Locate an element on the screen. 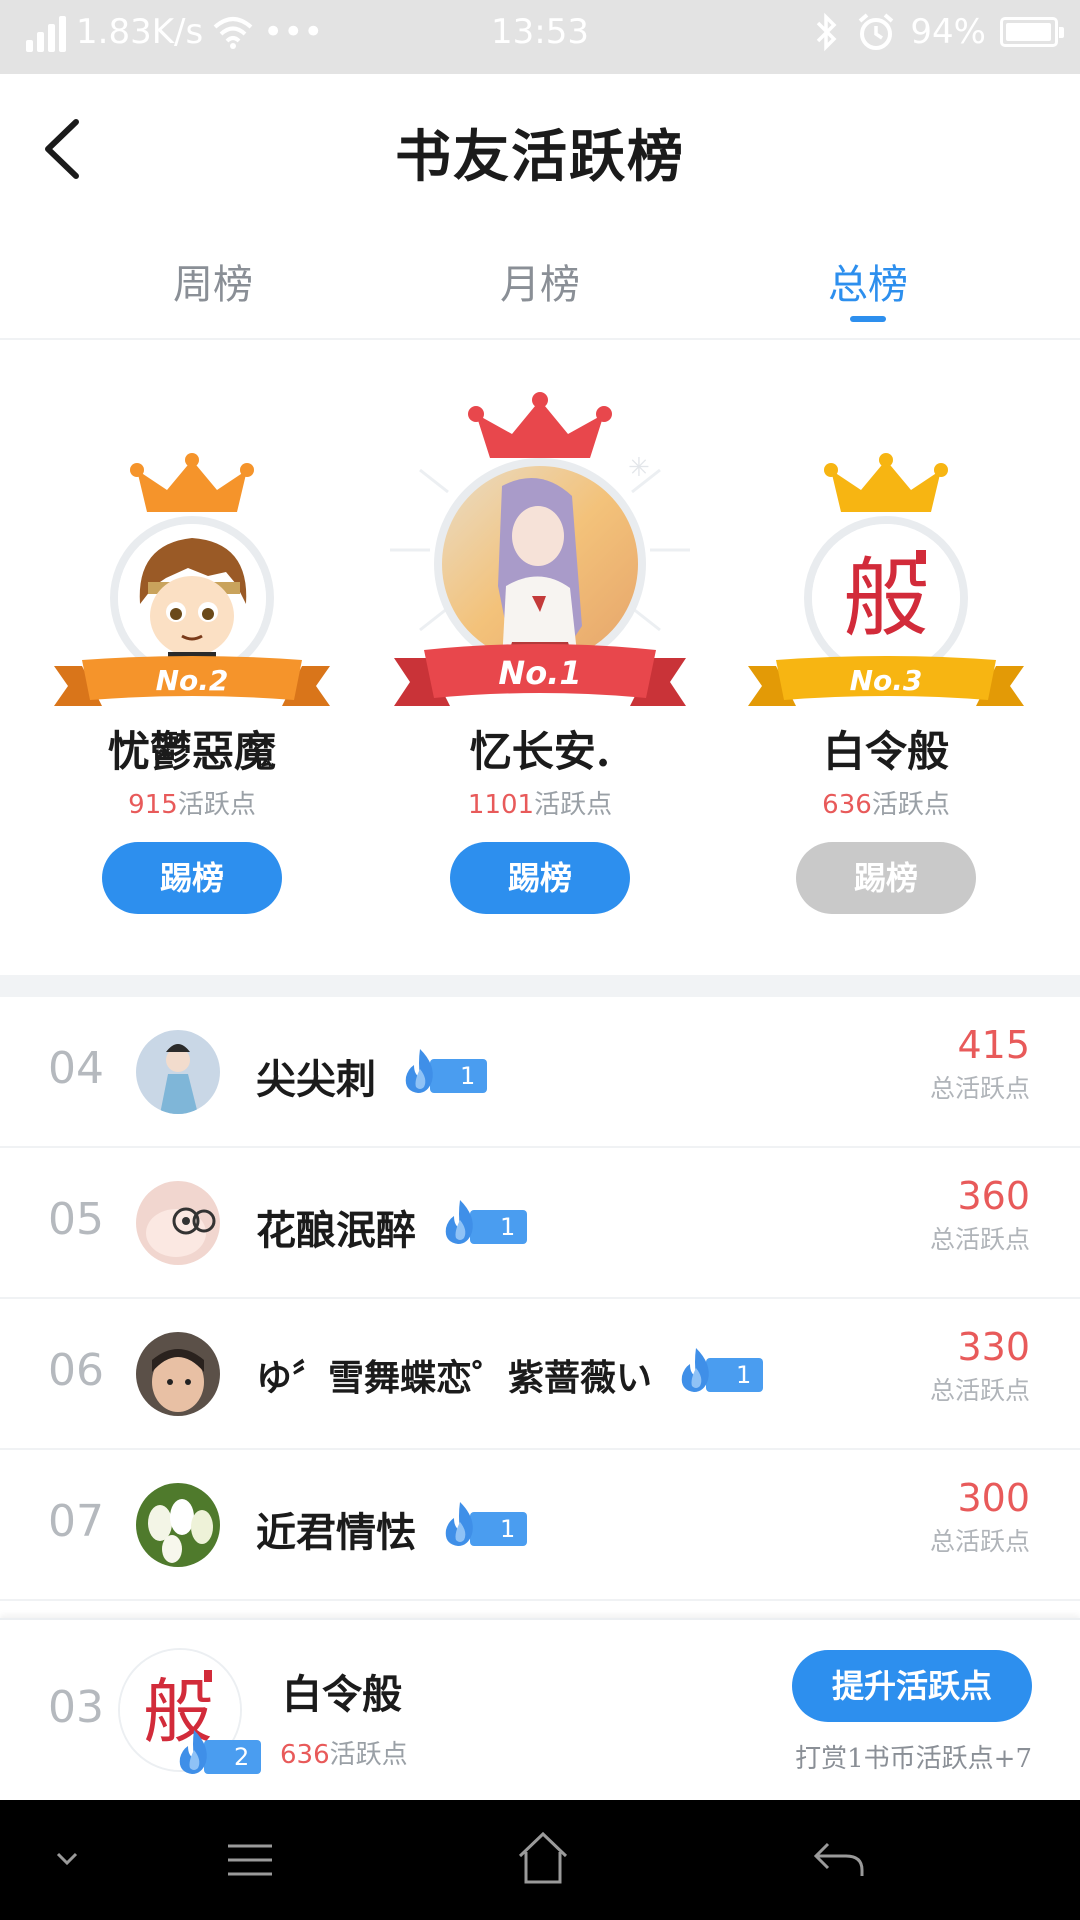 This screenshot has width=1080, height=1920. reward-hint: 打赏1书币活跃点+7 is located at coordinates (913, 1759).